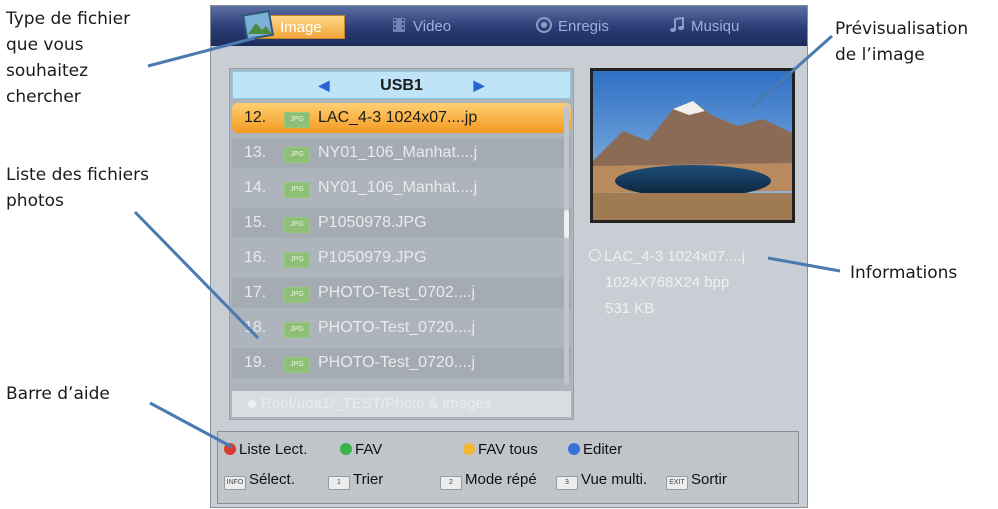  What do you see at coordinates (201, 52) in the screenshot?
I see `callout-line-file-type` at bounding box center [201, 52].